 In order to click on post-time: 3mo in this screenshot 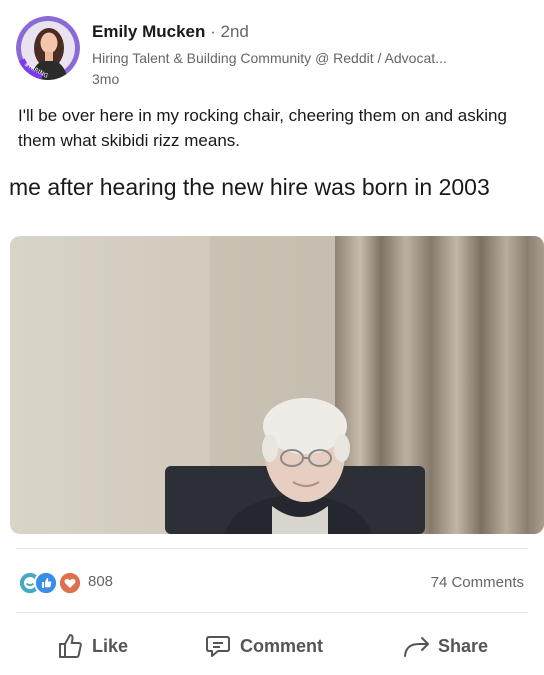, I will do `click(106, 79)`.